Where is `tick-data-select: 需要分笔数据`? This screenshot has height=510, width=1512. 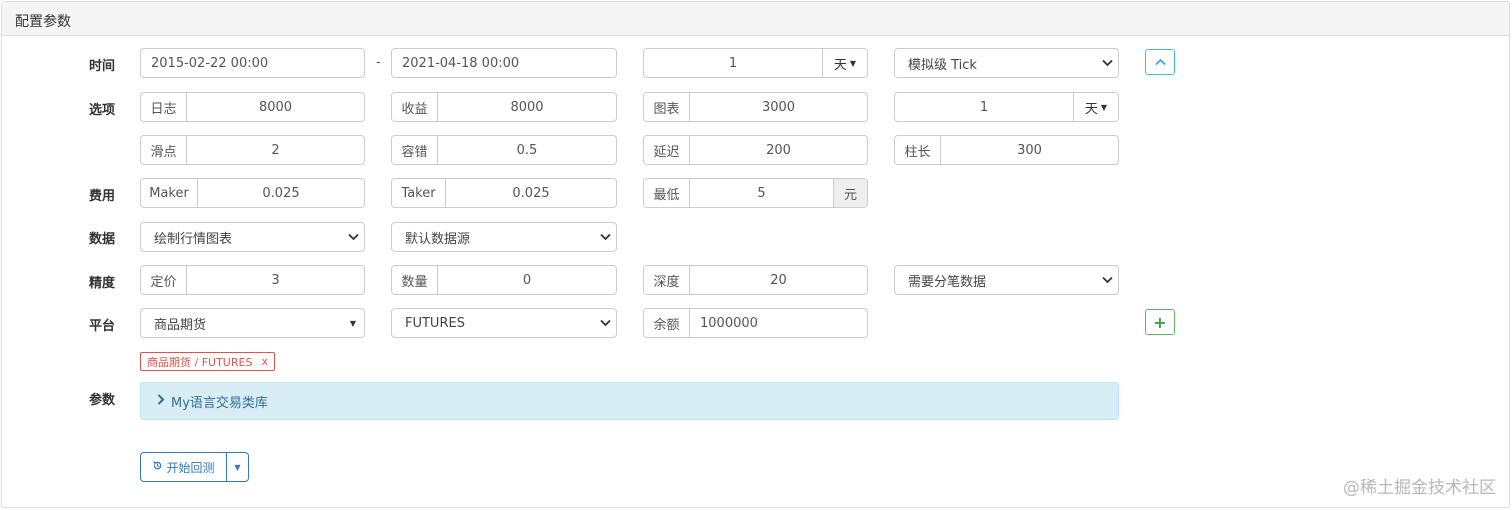 tick-data-select: 需要分笔数据 is located at coordinates (1006, 280).